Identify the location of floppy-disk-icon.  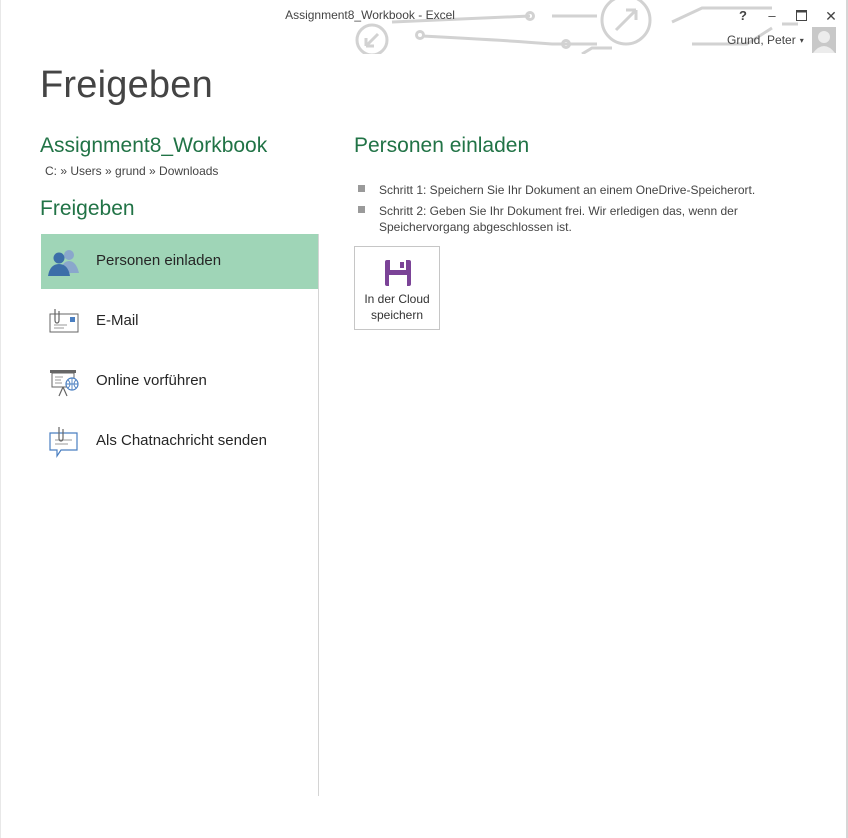
(398, 273).